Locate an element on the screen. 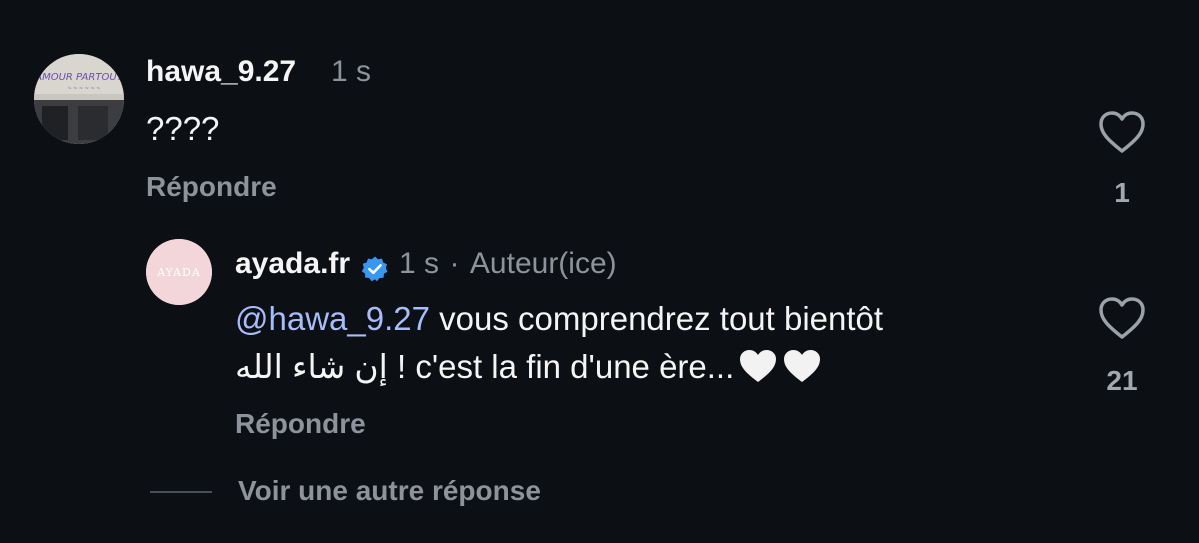 The width and height of the screenshot is (1199, 543). verified-badge-icon is located at coordinates (374, 269).